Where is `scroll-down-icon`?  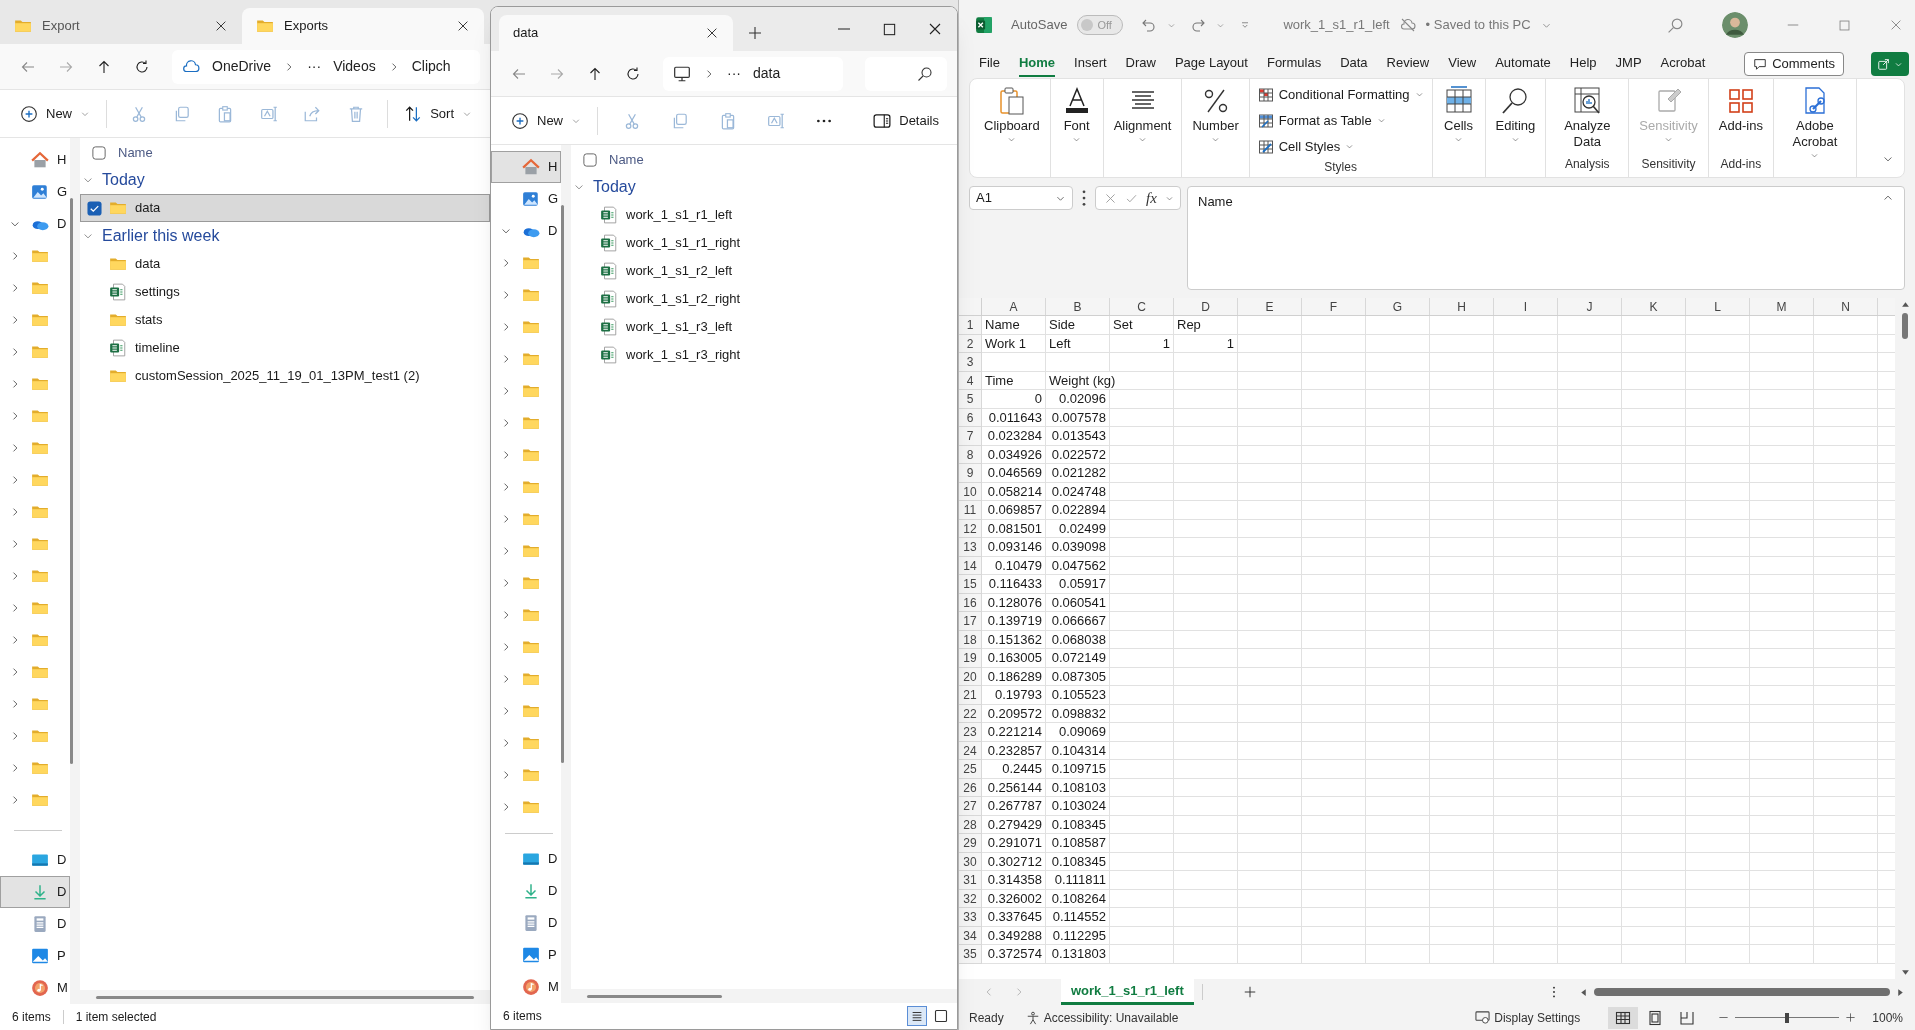
scroll-down-icon is located at coordinates (1905, 972).